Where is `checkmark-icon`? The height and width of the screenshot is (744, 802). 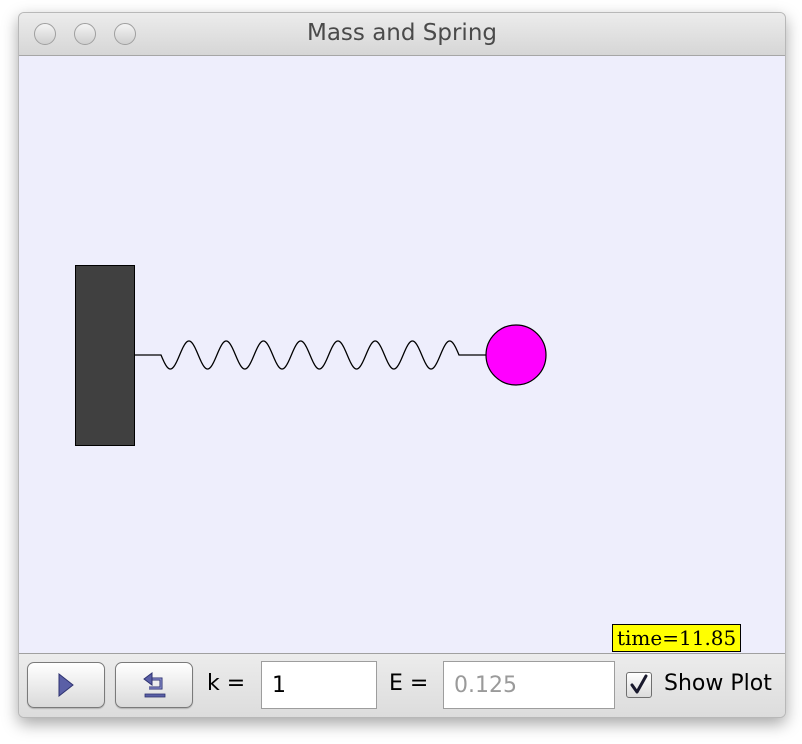 checkmark-icon is located at coordinates (639, 684).